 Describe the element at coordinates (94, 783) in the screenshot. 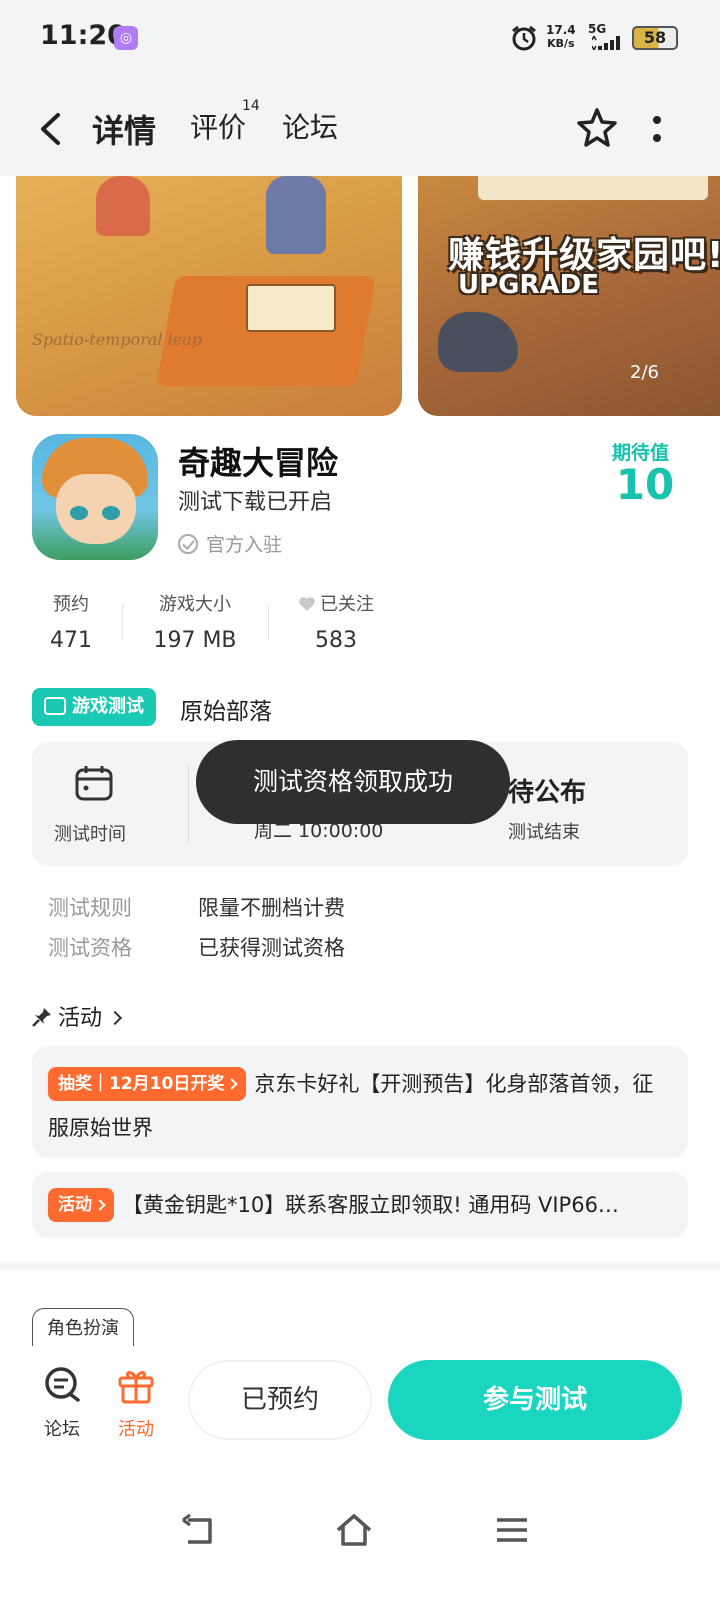

I see `calendar-icon` at that location.